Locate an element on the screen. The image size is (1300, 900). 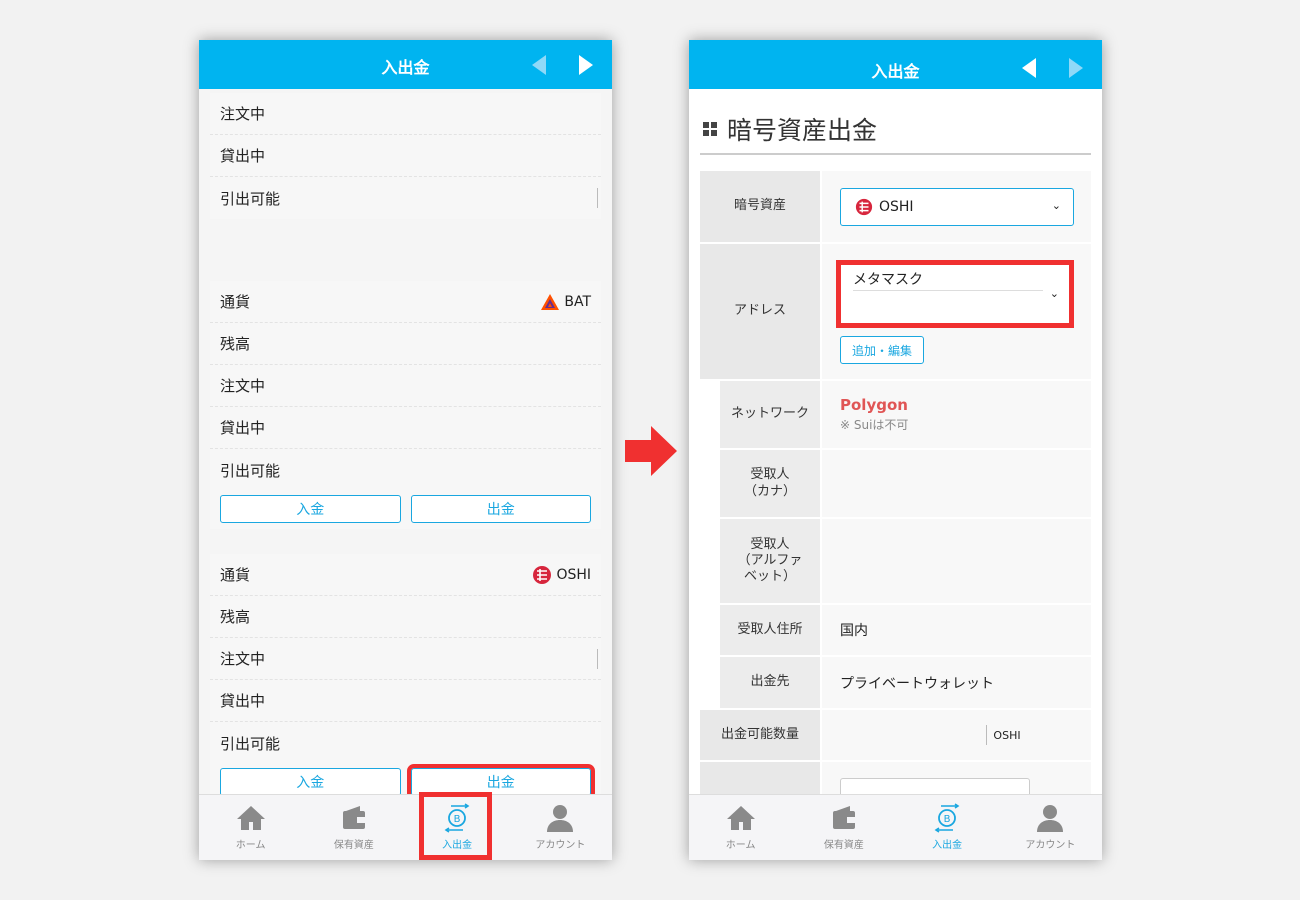
address-label: アドレス is located at coordinates (760, 311).